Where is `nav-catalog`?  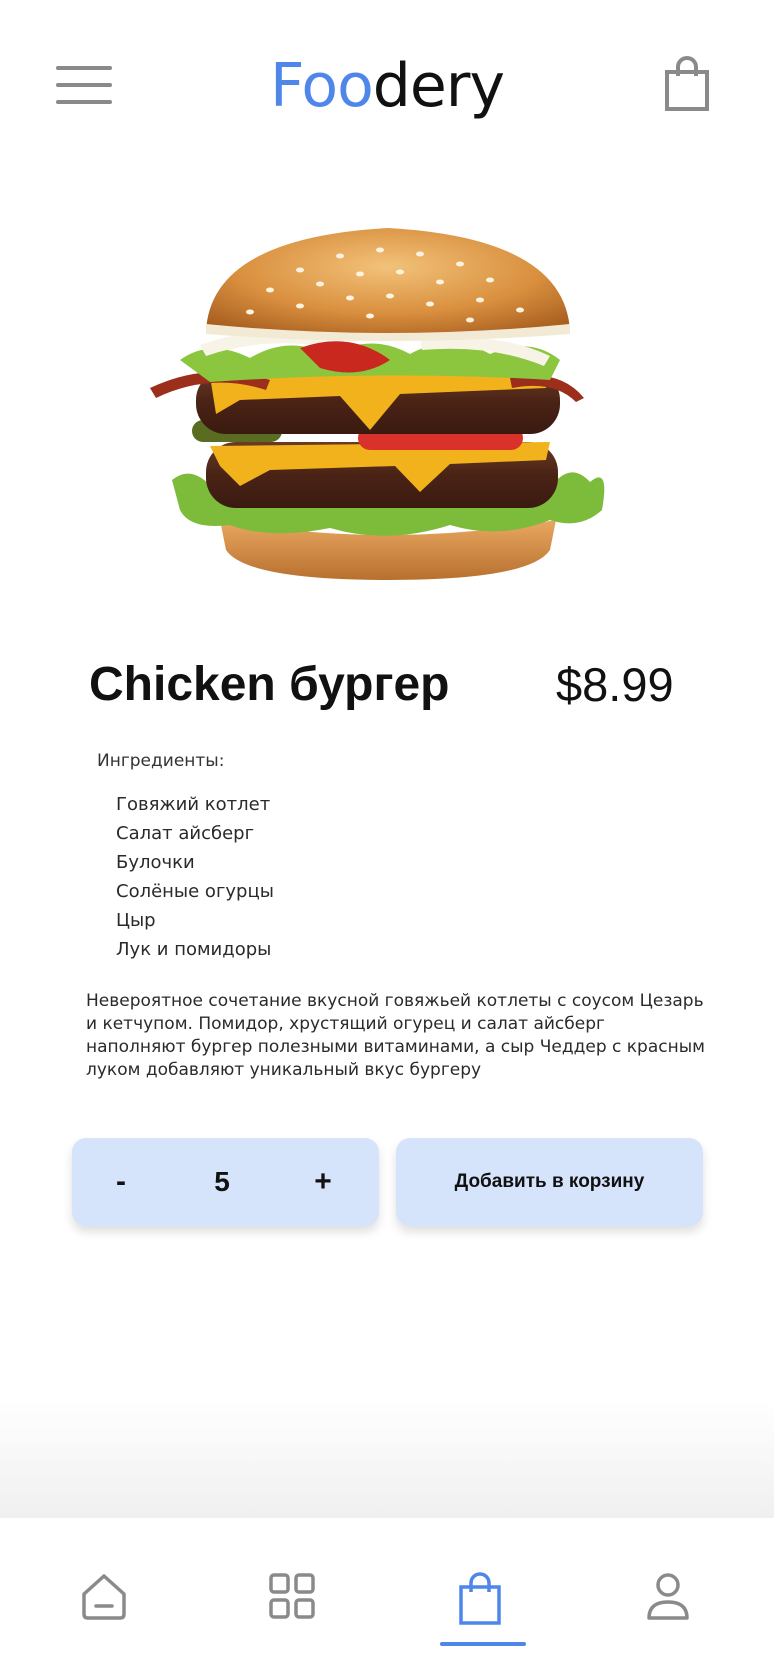 nav-catalog is located at coordinates (292, 1593).